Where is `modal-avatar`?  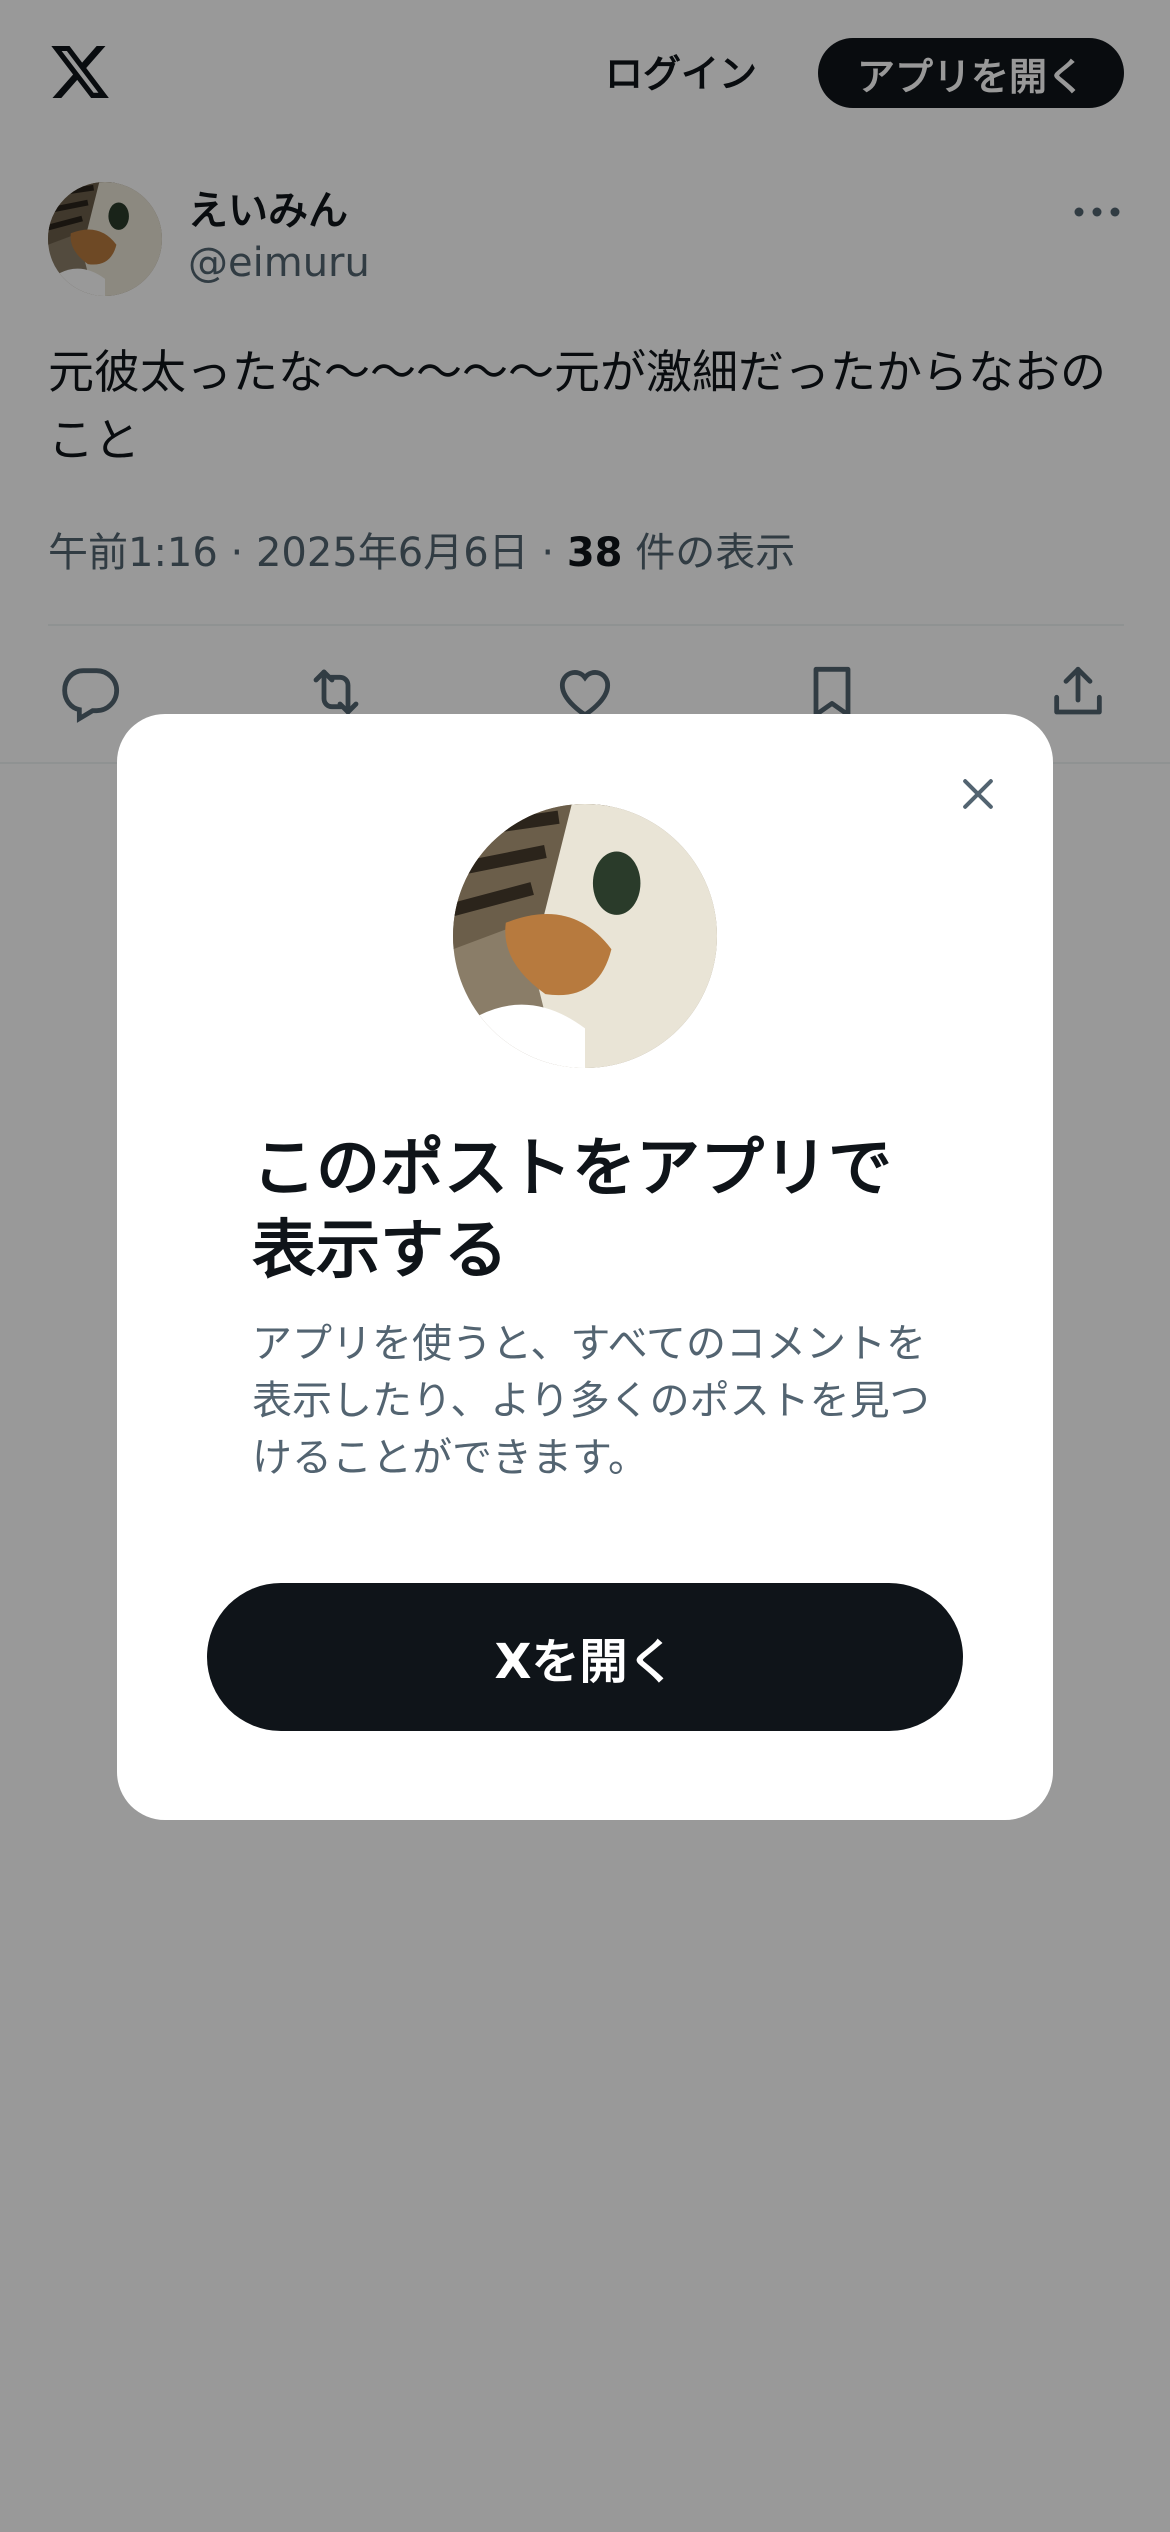
modal-avatar is located at coordinates (585, 936).